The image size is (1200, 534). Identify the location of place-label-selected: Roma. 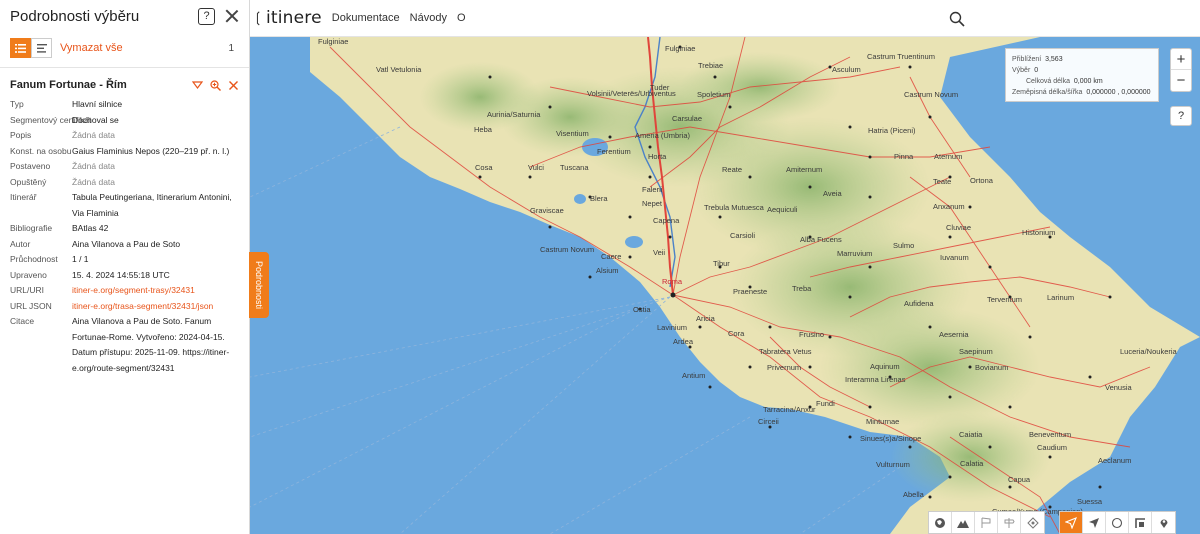
(672, 281).